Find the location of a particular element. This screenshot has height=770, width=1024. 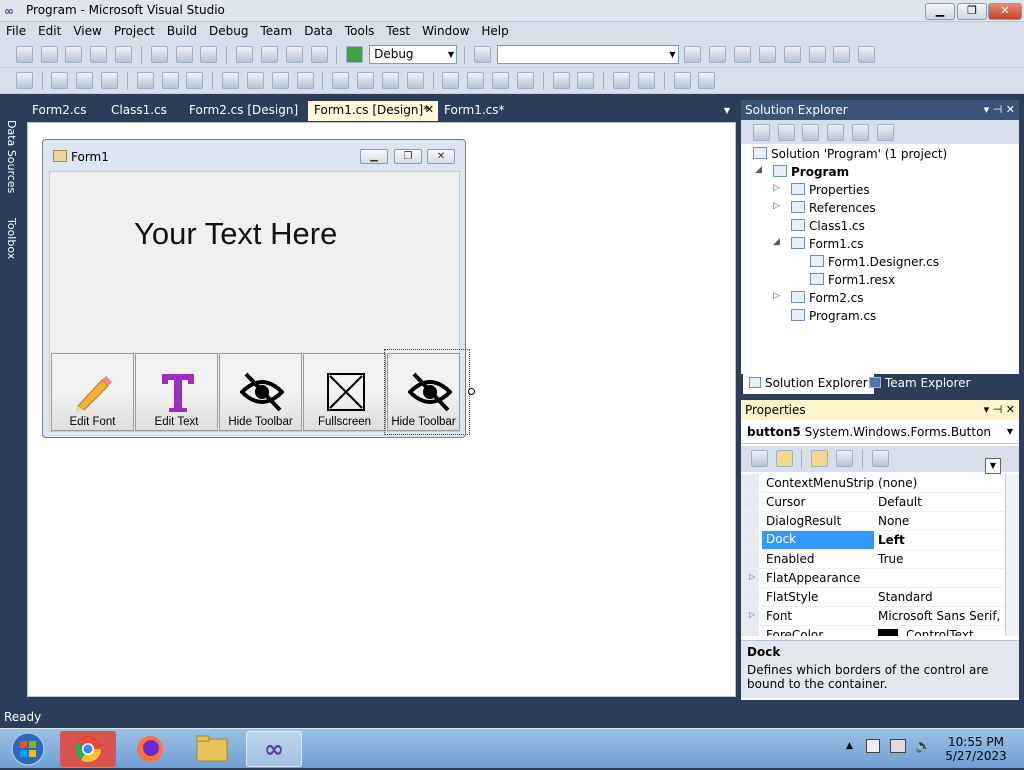

horizontal-spacing-equal-icon is located at coordinates (341, 80).